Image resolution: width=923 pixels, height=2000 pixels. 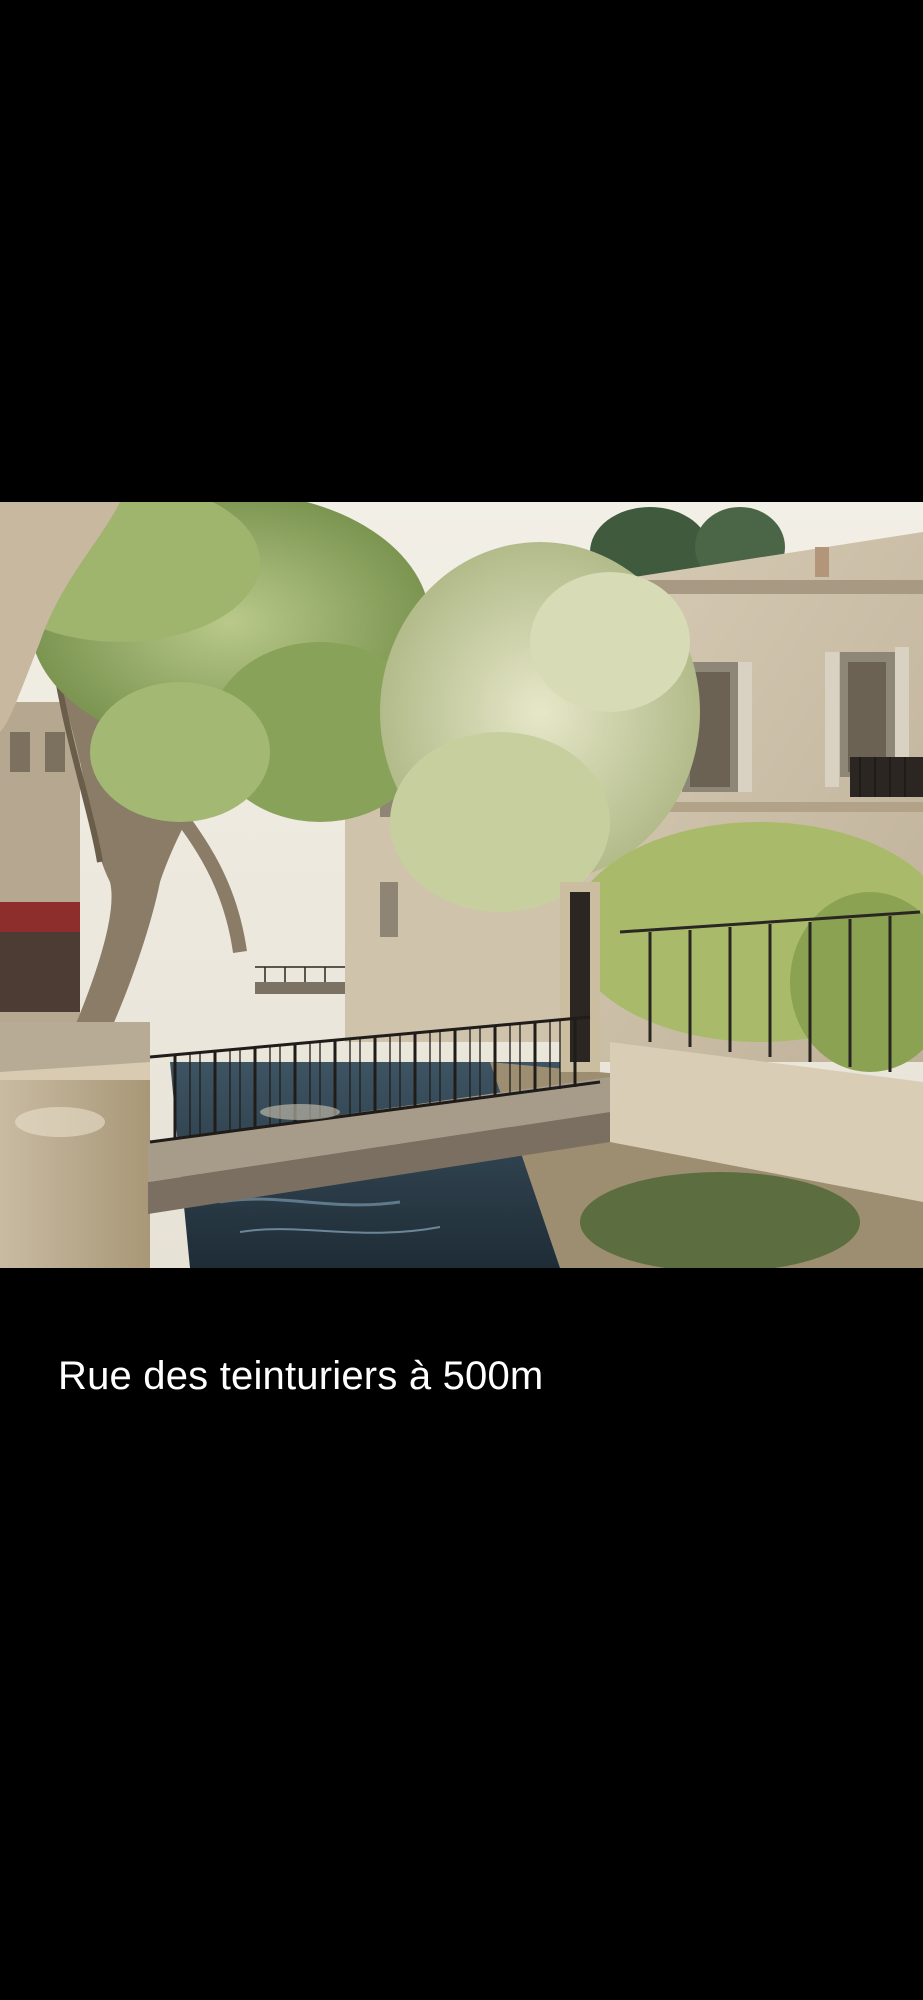 What do you see at coordinates (301, 1376) in the screenshot?
I see `photo-caption: Rue des teinturiers à 500m` at bounding box center [301, 1376].